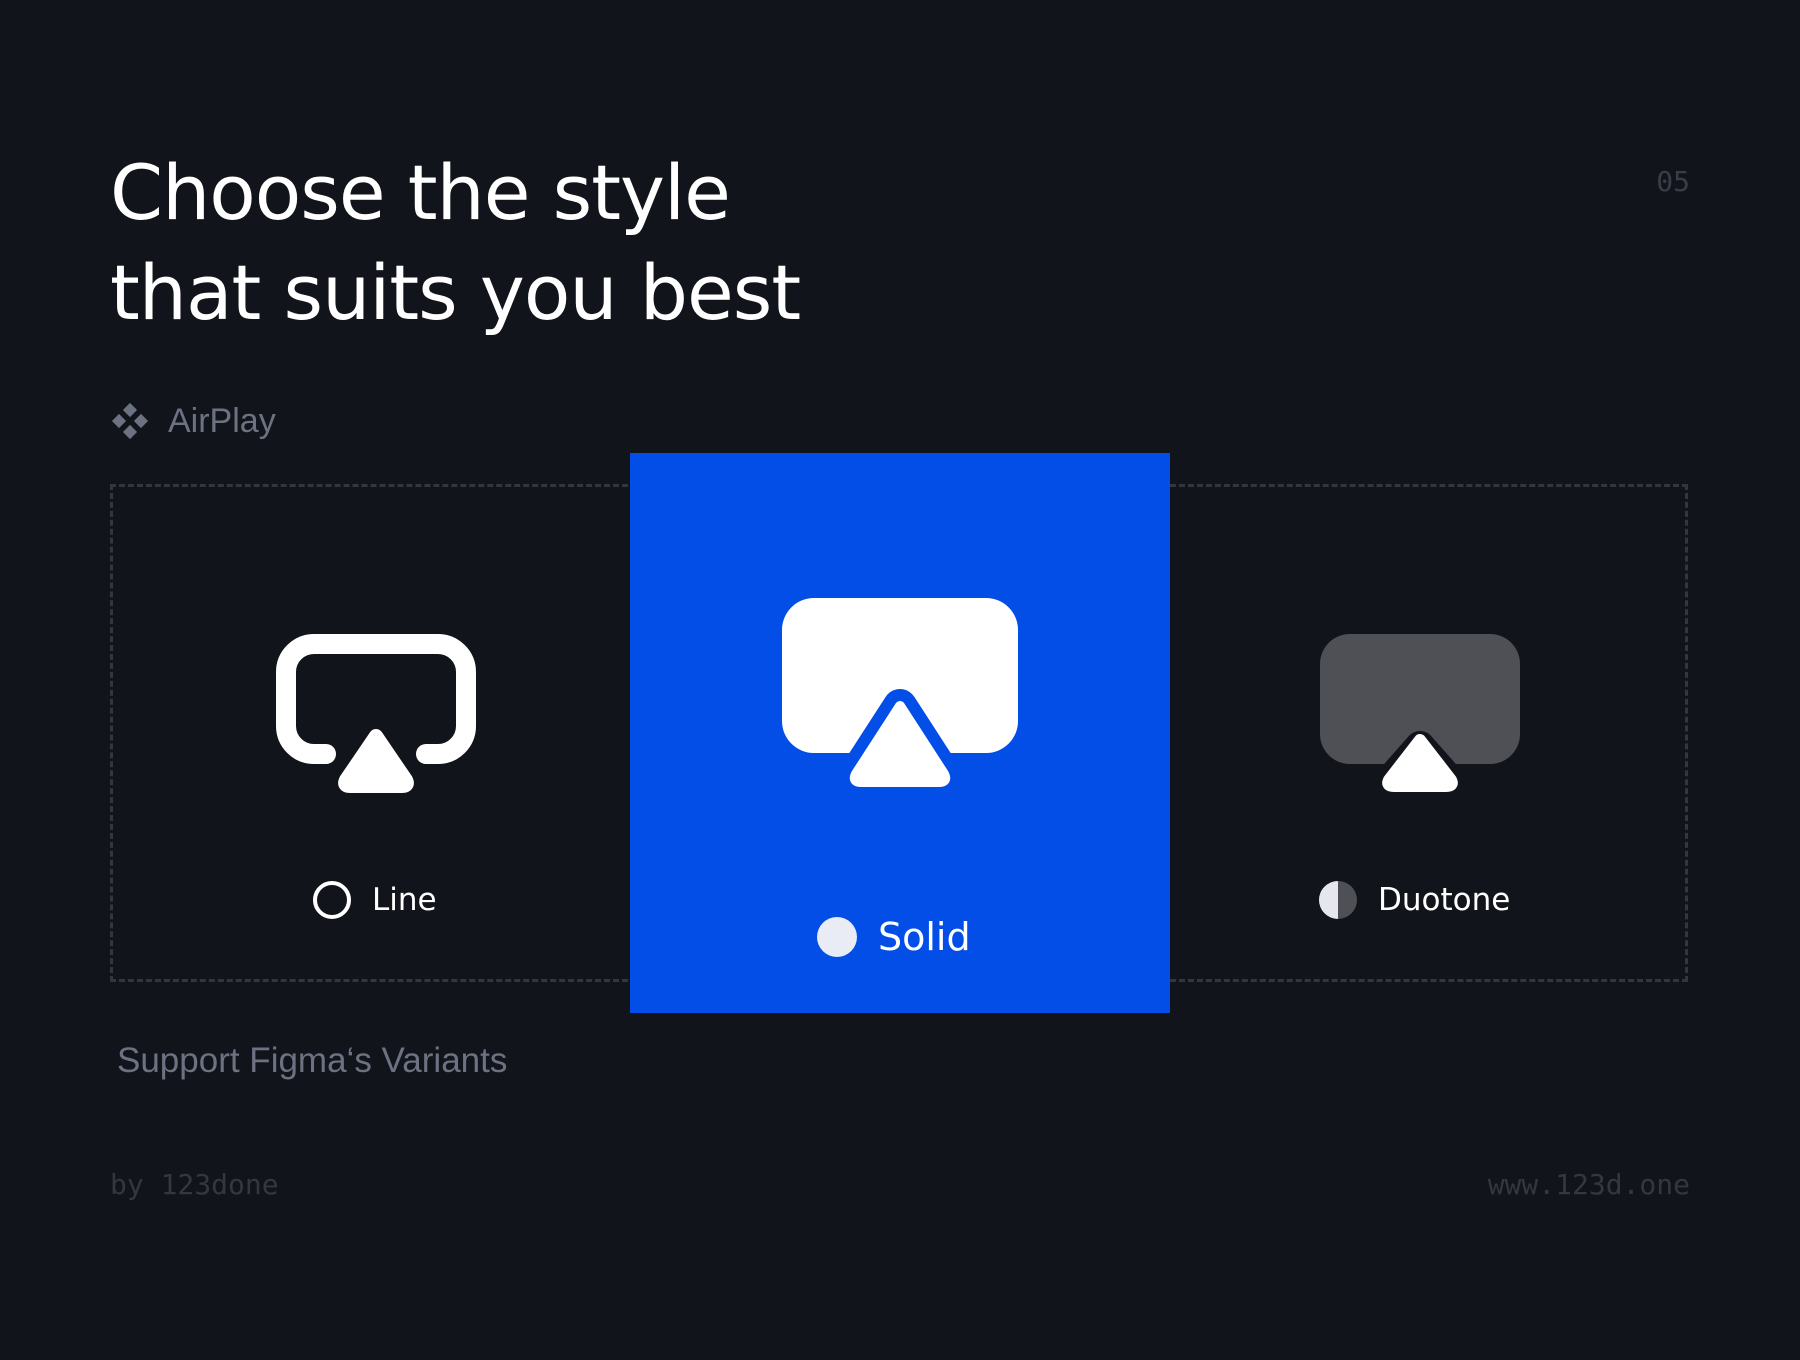 This screenshot has width=1800, height=1360. I want to click on variant-duotone-text: Duotone, so click(1444, 900).